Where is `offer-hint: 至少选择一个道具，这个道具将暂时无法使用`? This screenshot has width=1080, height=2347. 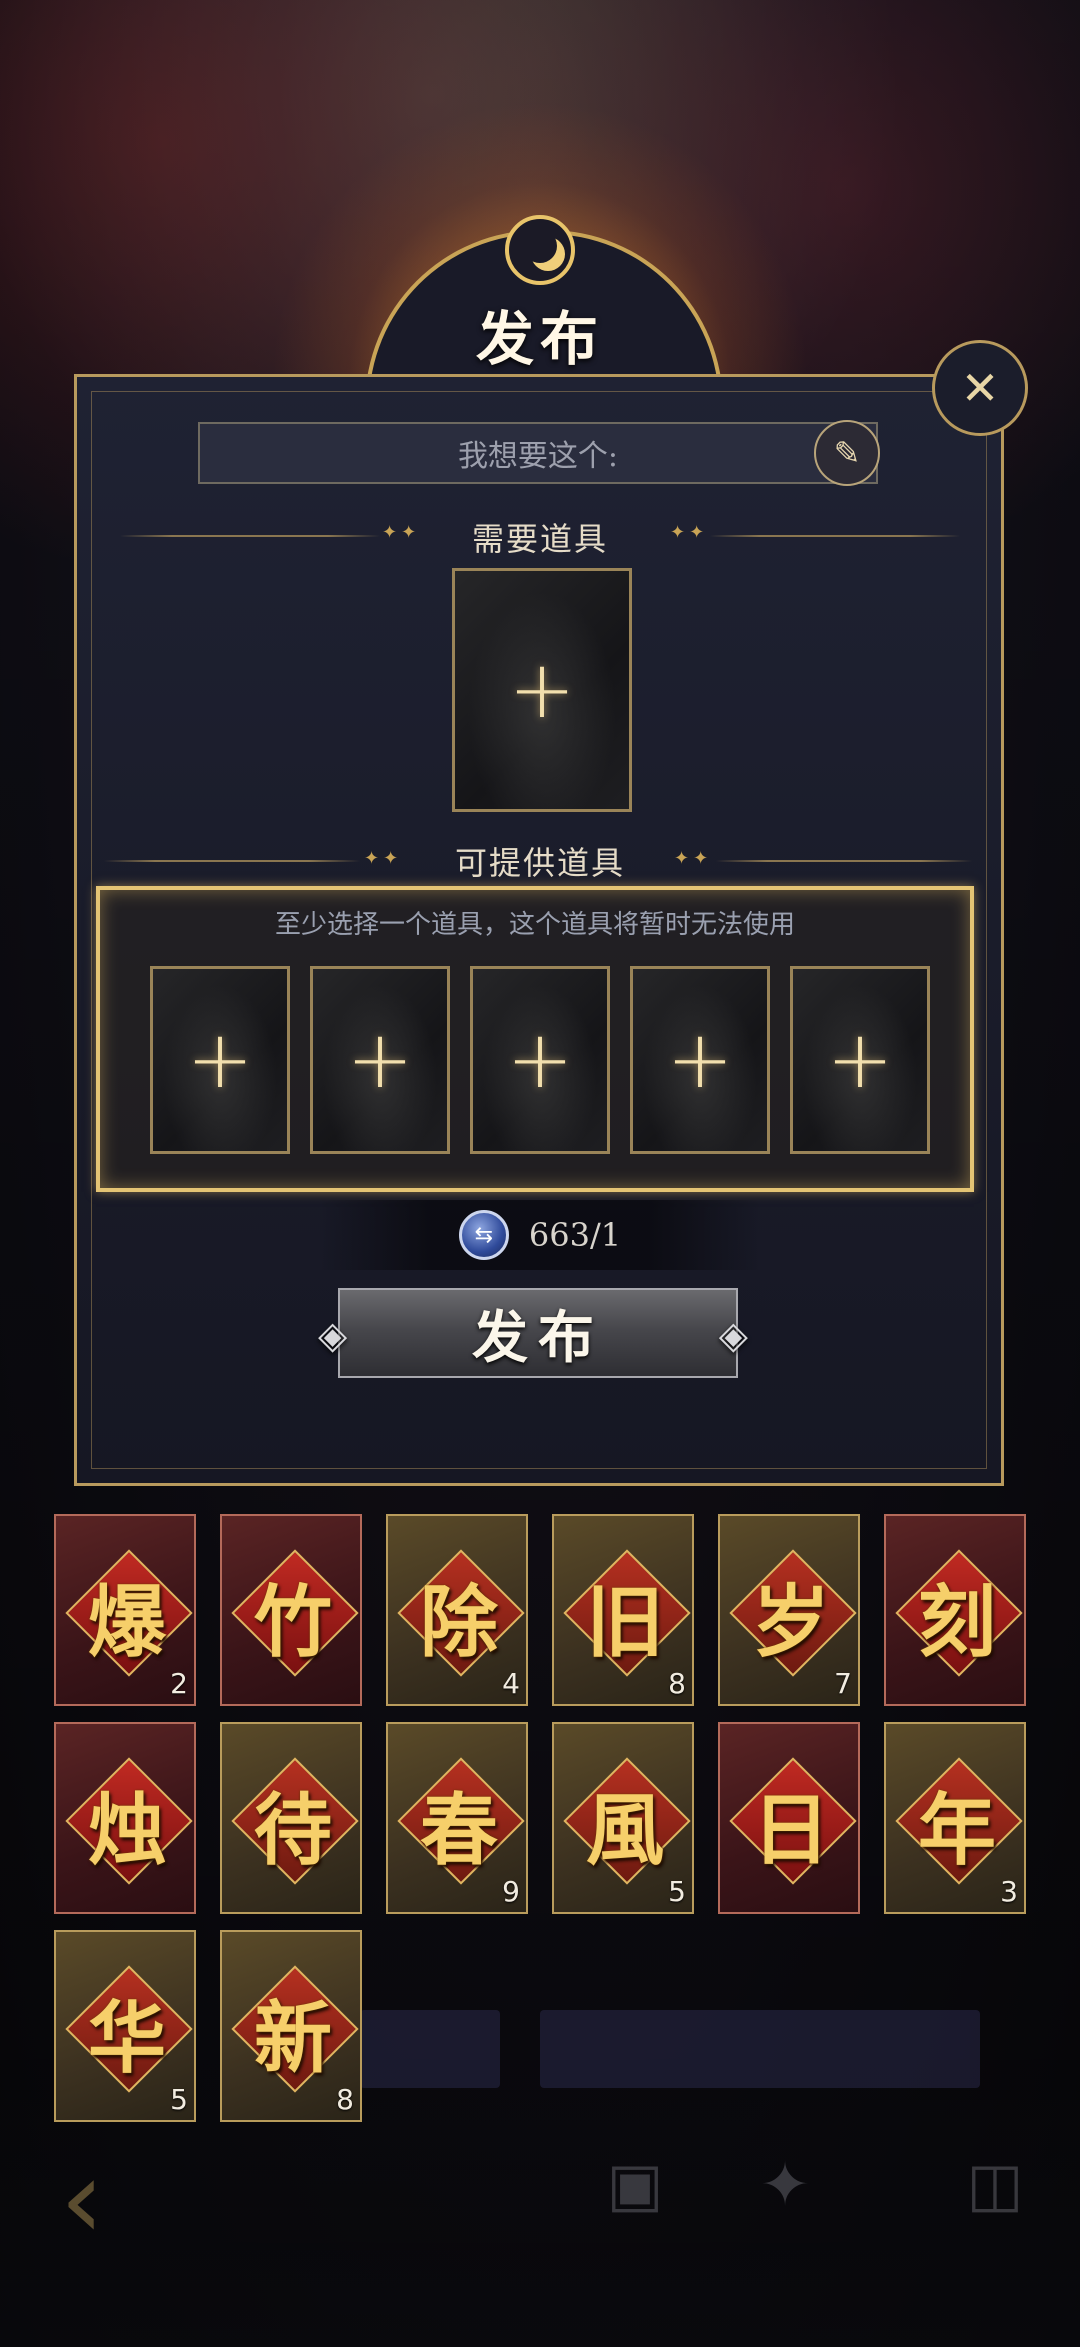 offer-hint: 至少选择一个道具，这个道具将暂时无法使用 is located at coordinates (534, 925).